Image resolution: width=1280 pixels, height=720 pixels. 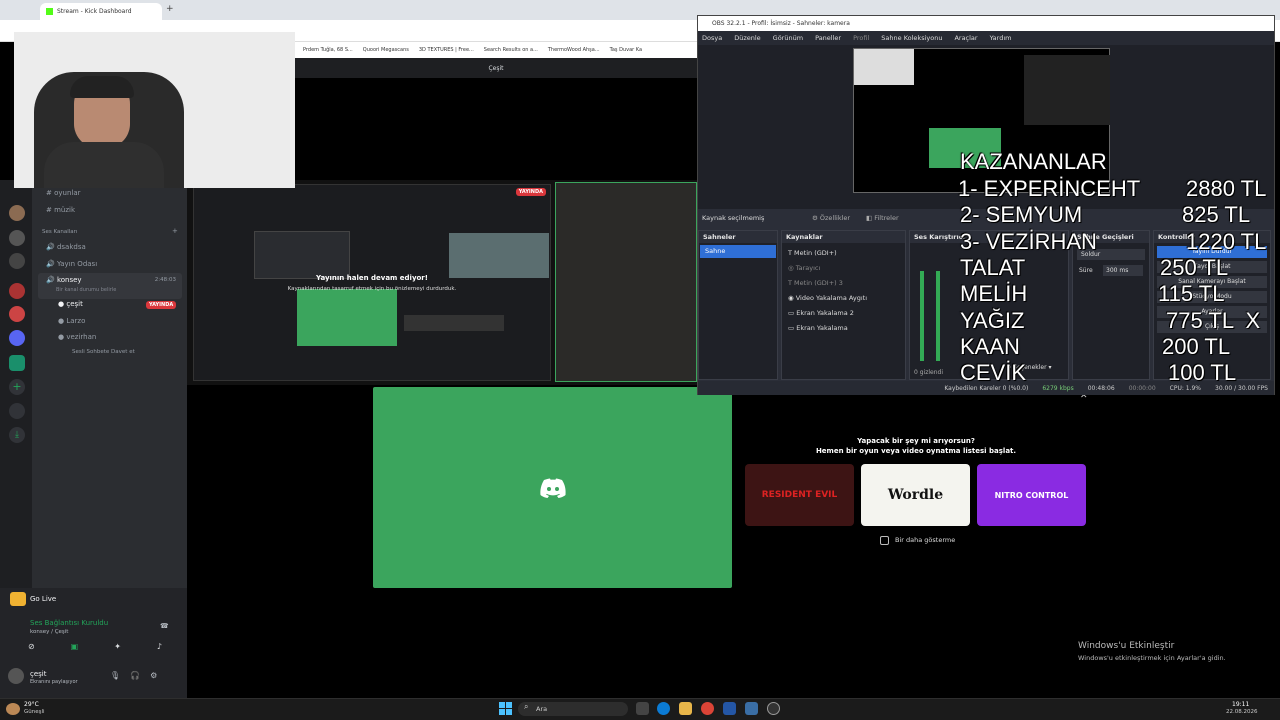 What do you see at coordinates (882, 218) in the screenshot?
I see `filters-button: ◧ Filtreler` at bounding box center [882, 218].